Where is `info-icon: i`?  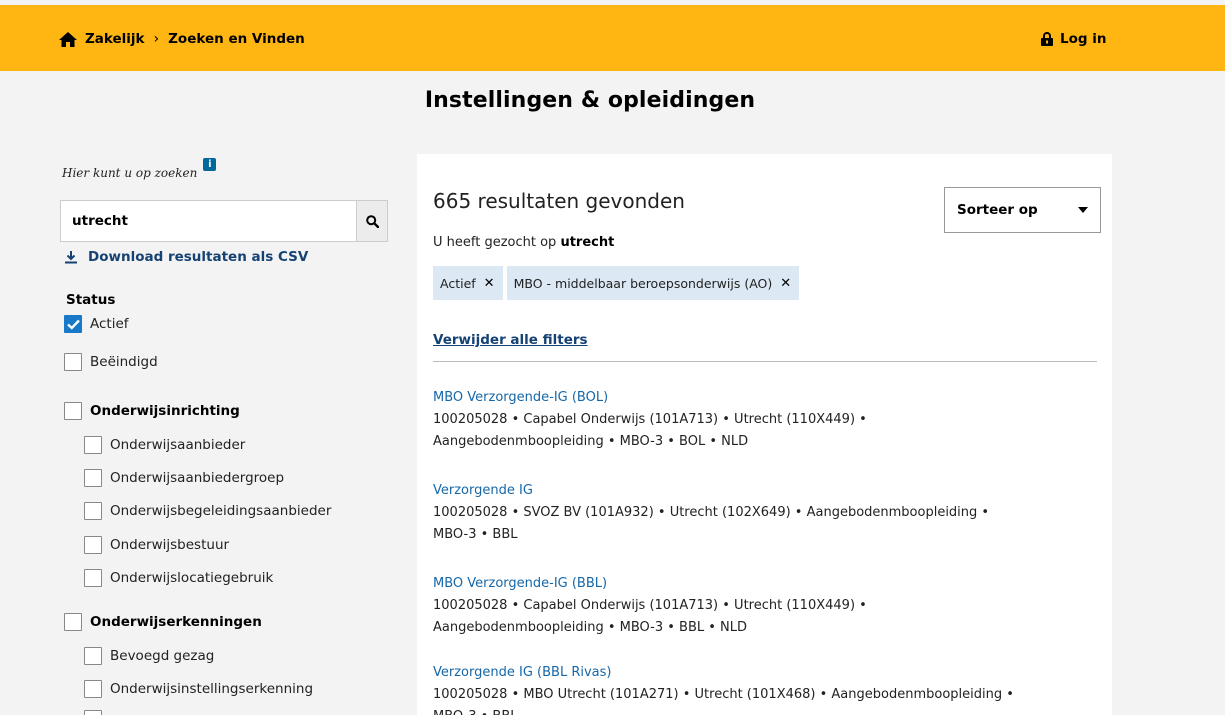 info-icon: i is located at coordinates (210, 164).